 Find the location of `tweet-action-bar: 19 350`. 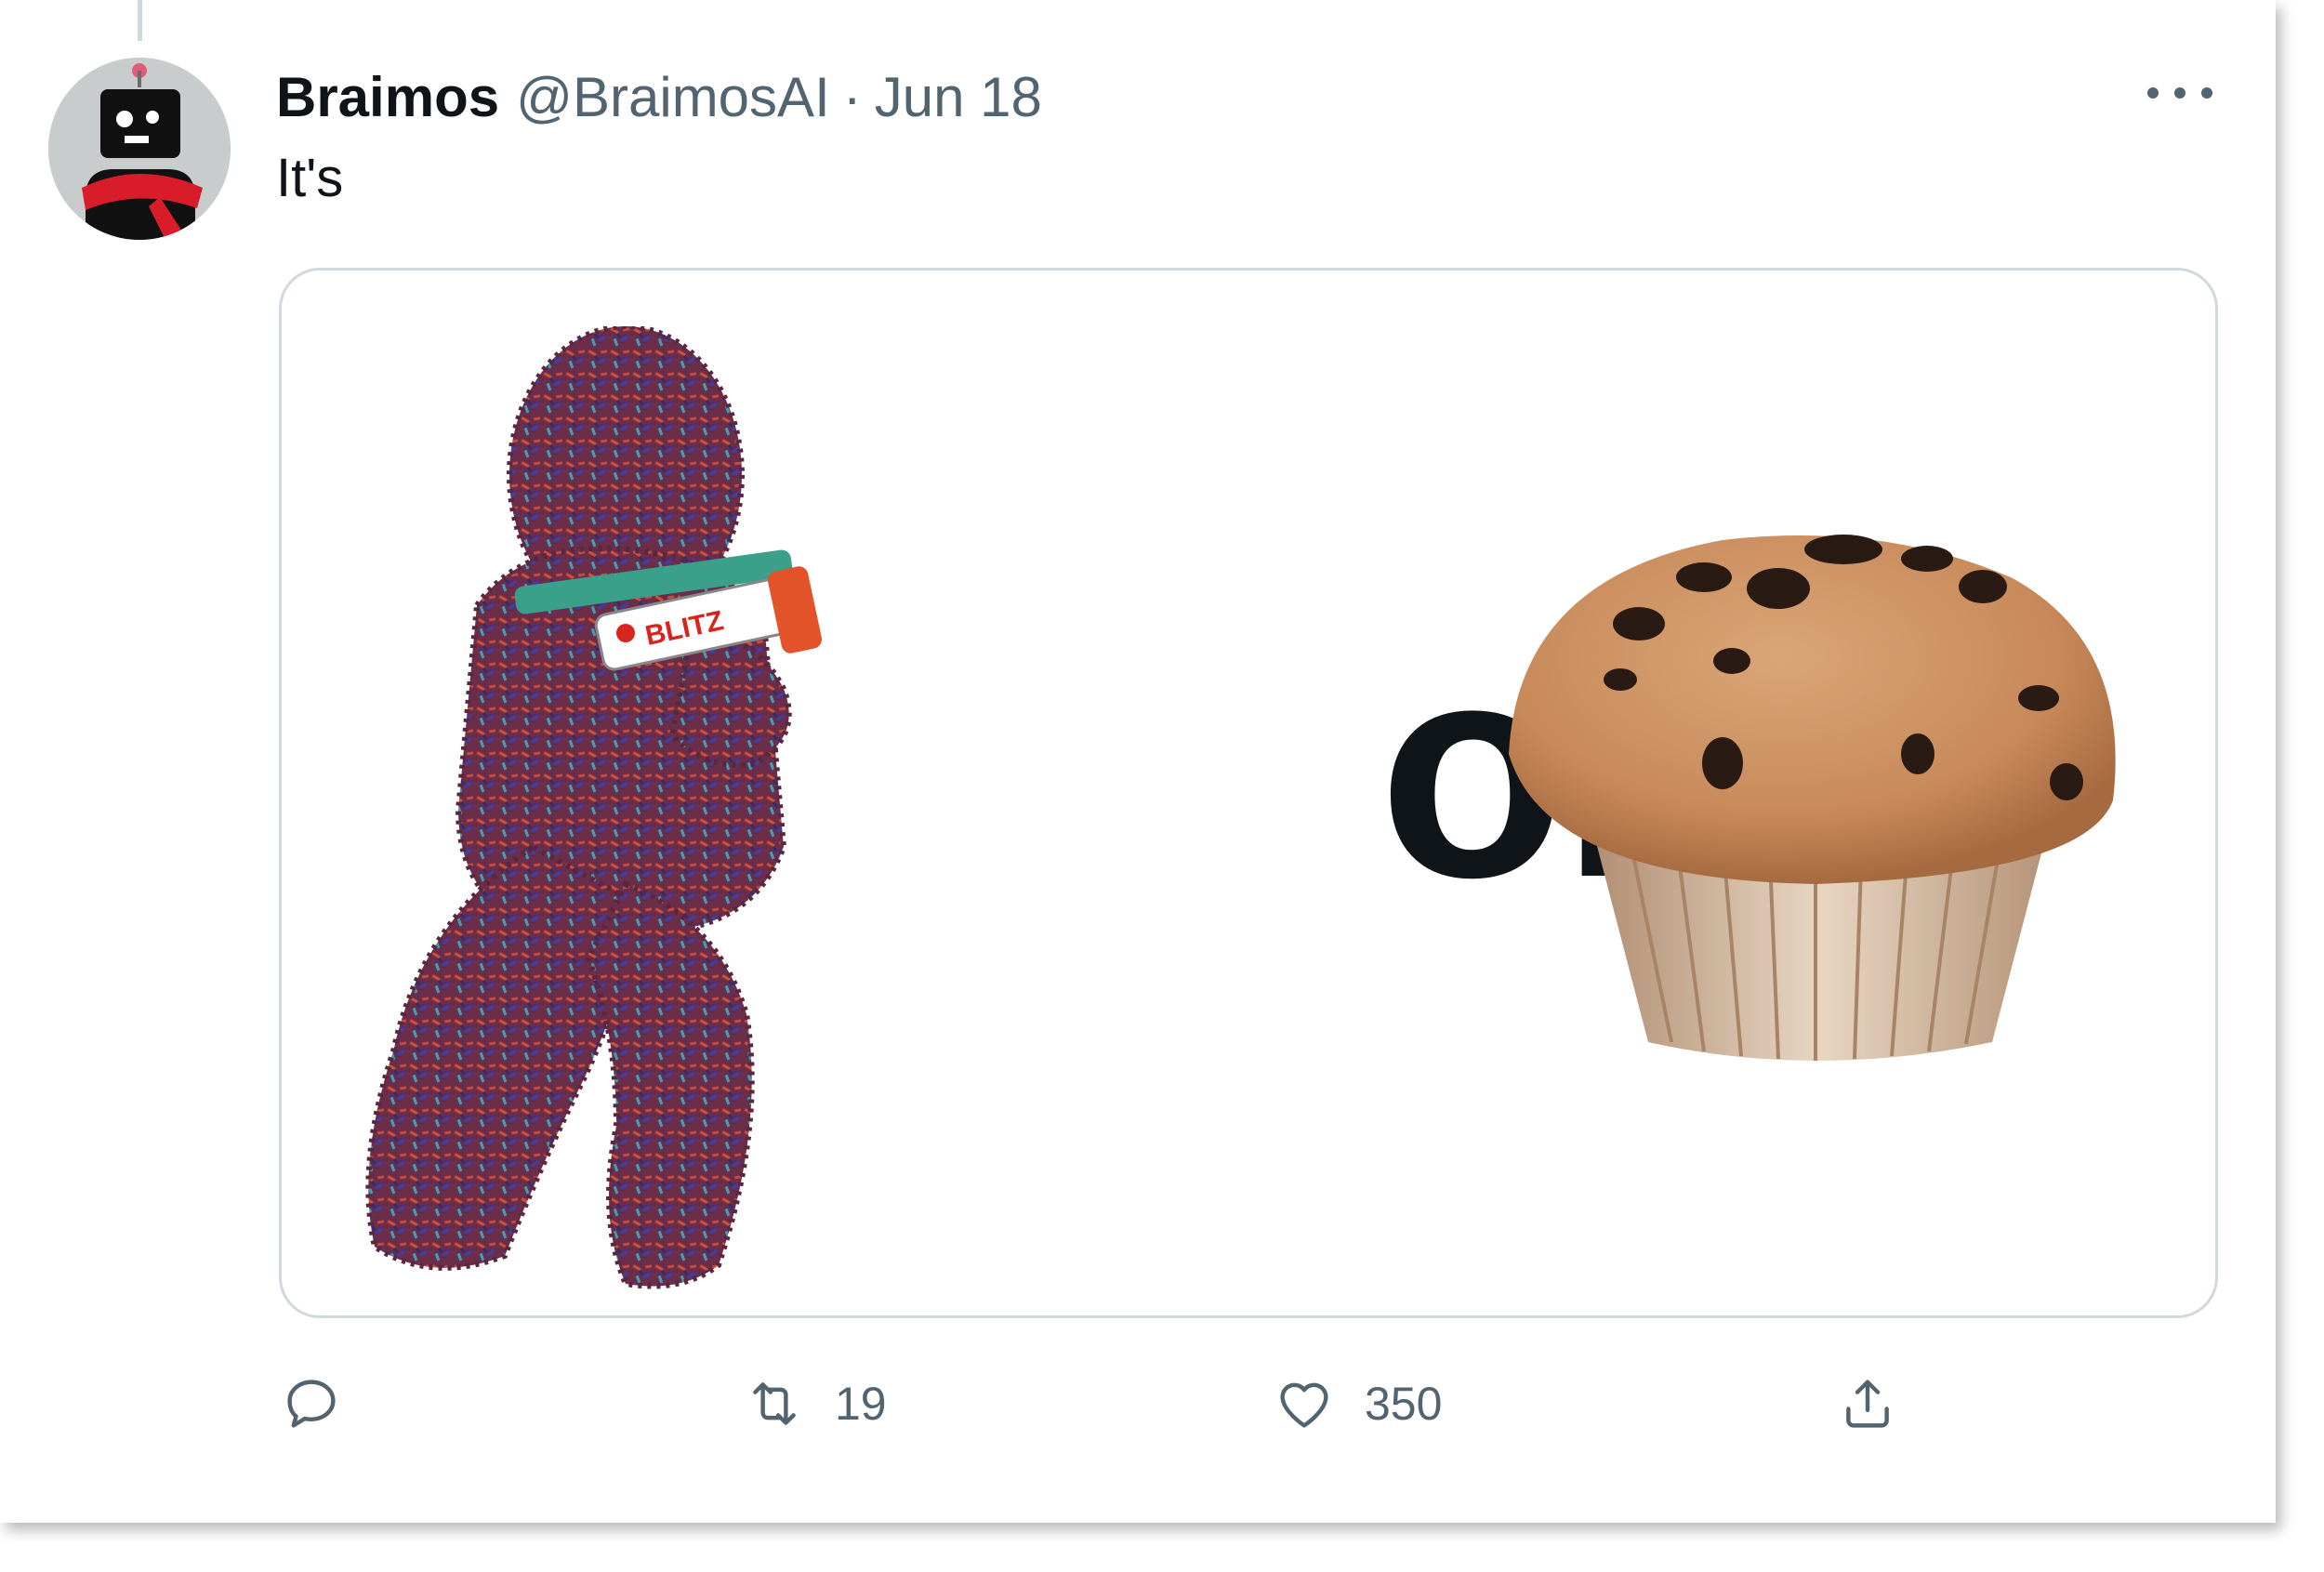

tweet-action-bar: 19 350 is located at coordinates (1138, 1404).